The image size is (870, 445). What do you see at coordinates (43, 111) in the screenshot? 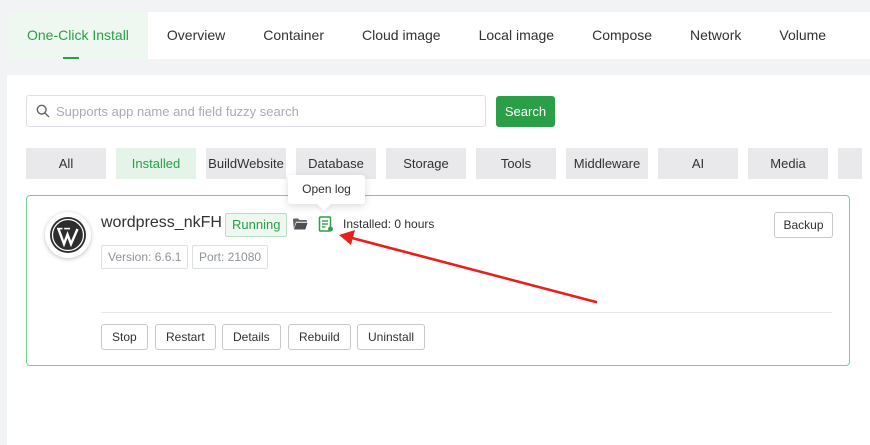
I see `search-icon` at bounding box center [43, 111].